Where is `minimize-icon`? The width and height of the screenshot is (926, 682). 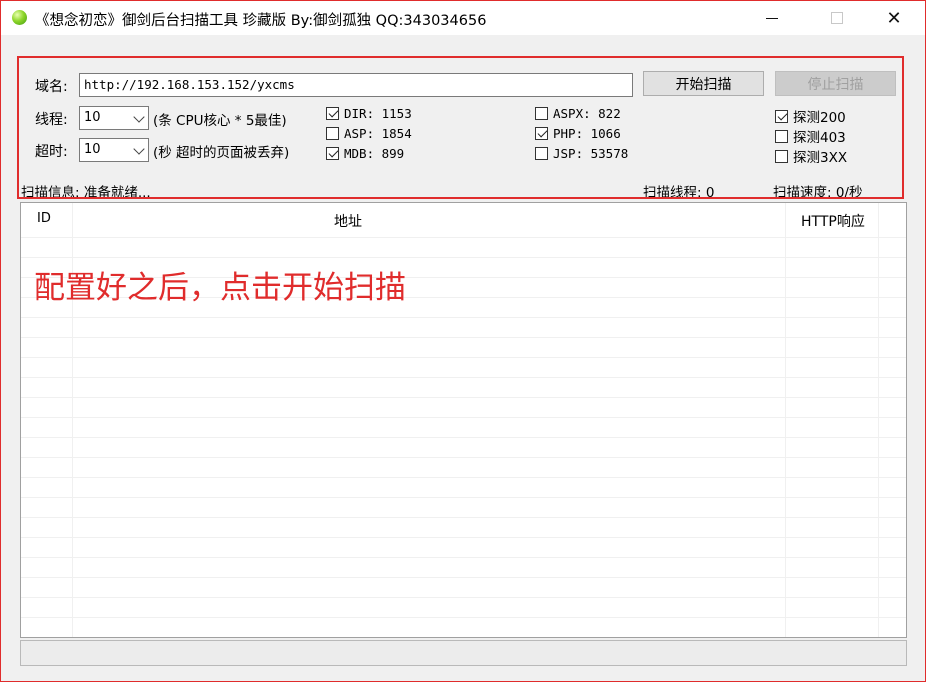
minimize-icon is located at coordinates (772, 18).